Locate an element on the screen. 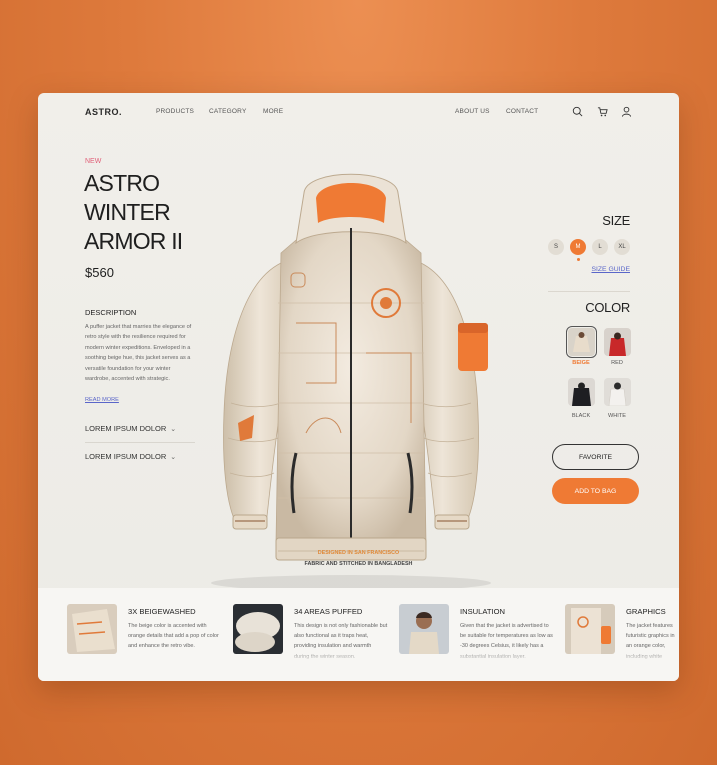 The width and height of the screenshot is (717, 765). black-jacket-thumbnail is located at coordinates (581, 392).